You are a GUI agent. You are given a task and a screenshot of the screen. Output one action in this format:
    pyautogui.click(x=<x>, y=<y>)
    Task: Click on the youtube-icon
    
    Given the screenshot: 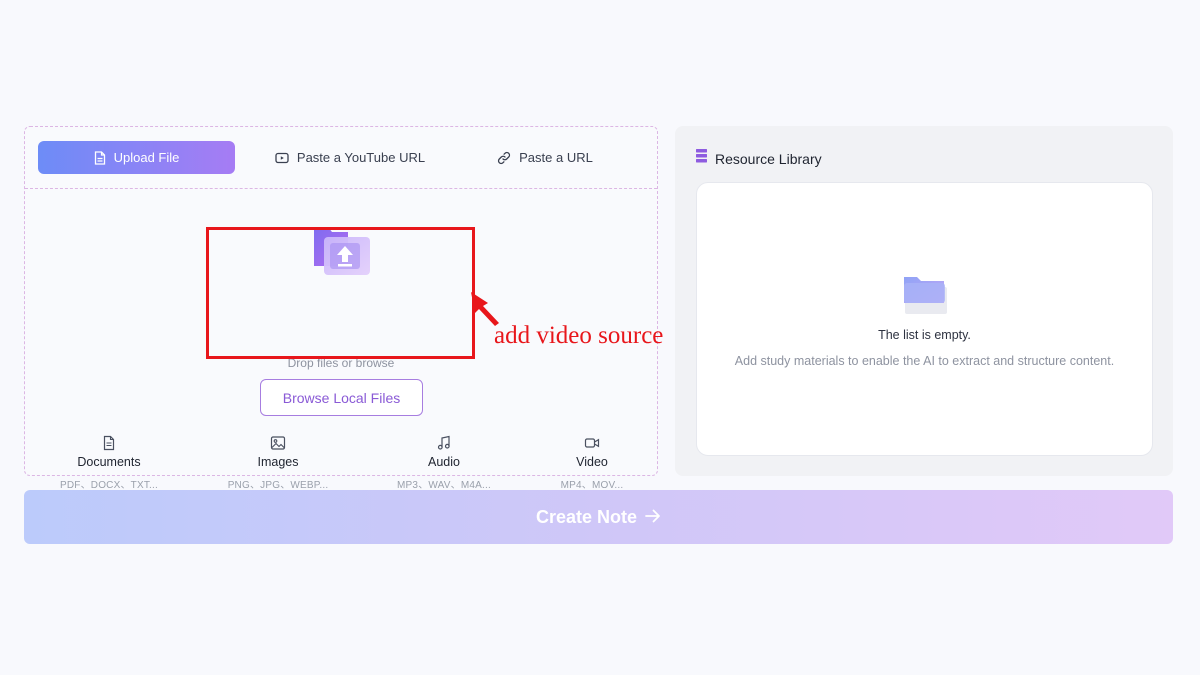 What is the action you would take?
    pyautogui.click(x=282, y=158)
    